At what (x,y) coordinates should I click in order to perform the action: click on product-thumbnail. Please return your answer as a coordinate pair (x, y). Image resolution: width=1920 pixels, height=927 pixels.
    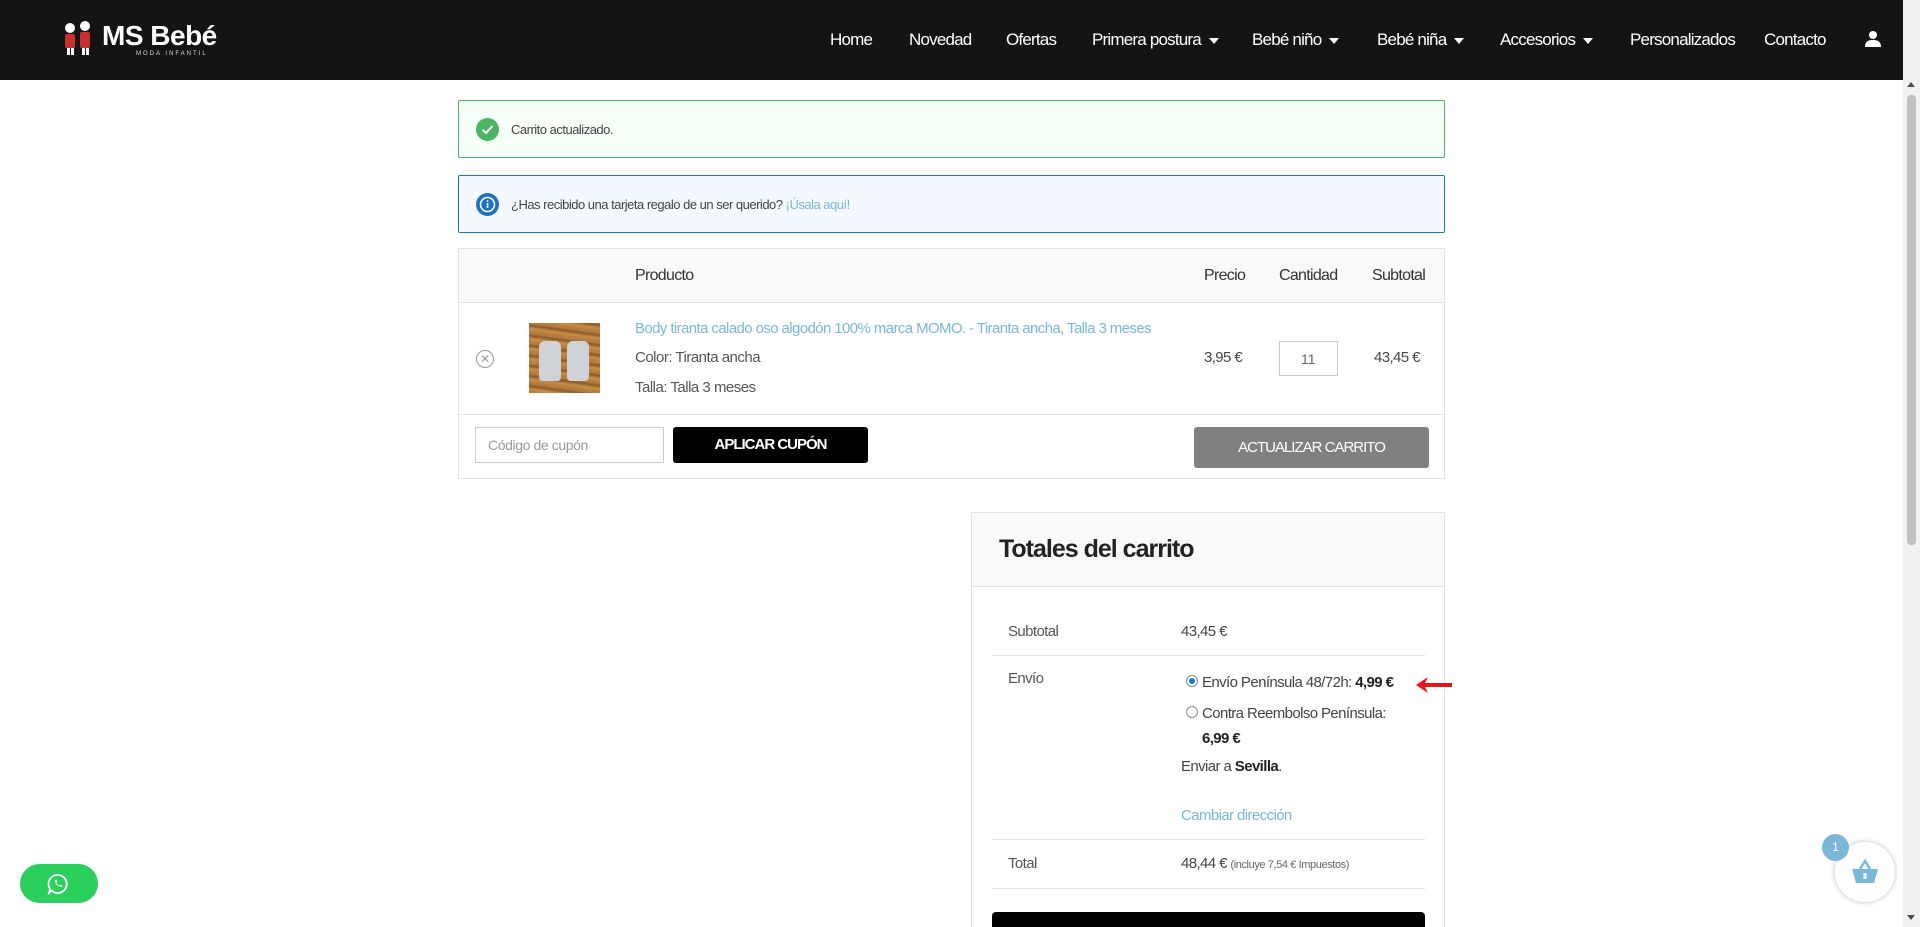
    Looking at the image, I should click on (564, 358).